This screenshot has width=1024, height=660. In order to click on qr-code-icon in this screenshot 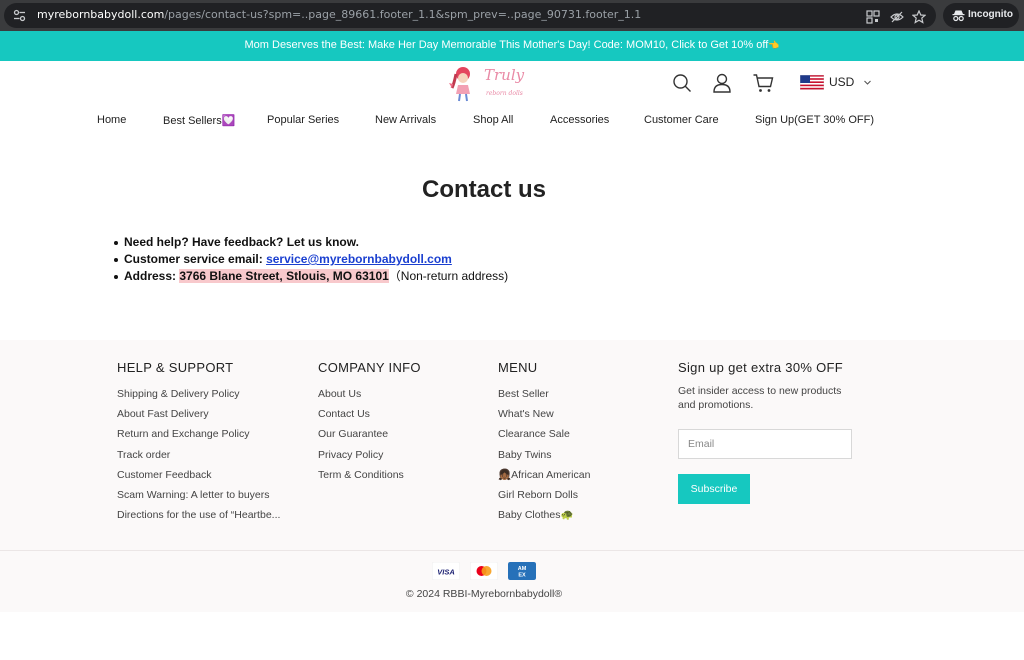, I will do `click(873, 17)`.